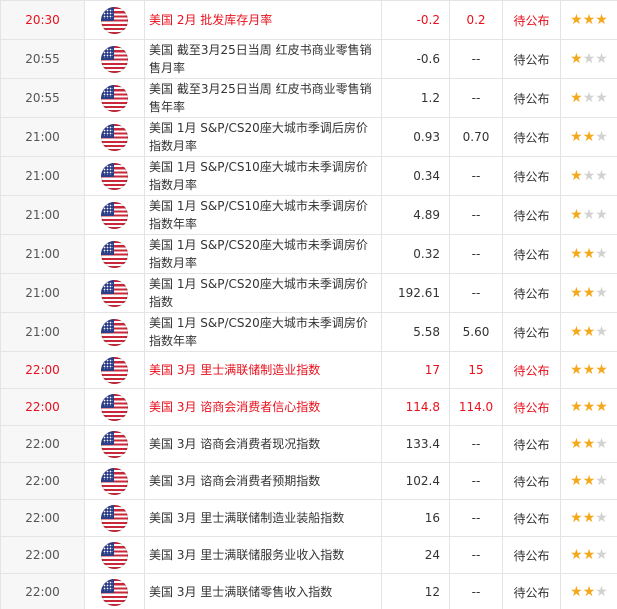 The height and width of the screenshot is (609, 617). Describe the element at coordinates (263, 591) in the screenshot. I see `event-title: 美国 3月 里士满联储零售收入指数` at that location.